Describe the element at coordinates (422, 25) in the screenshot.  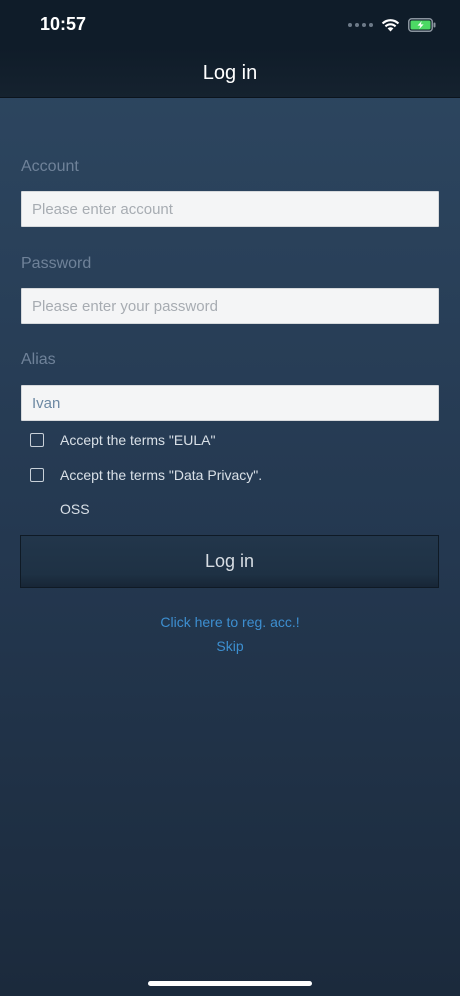
I see `battery-charging-icon` at that location.